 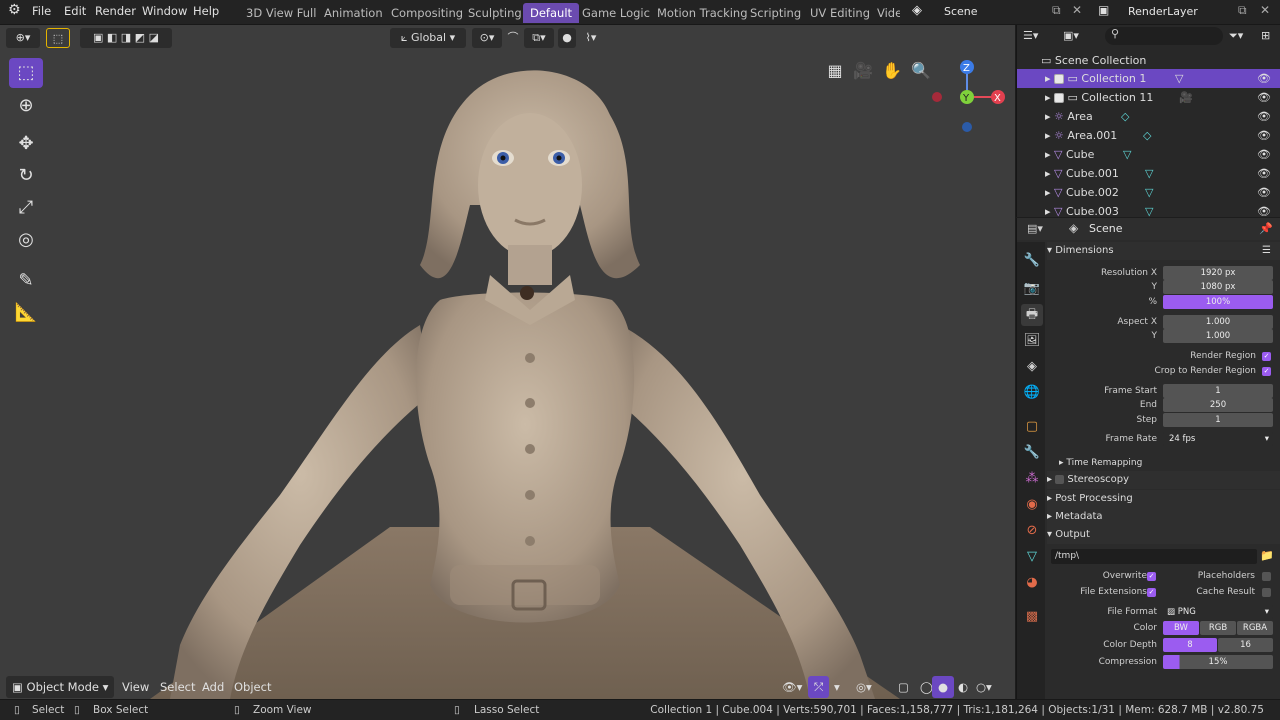 What do you see at coordinates (1060, 479) in the screenshot?
I see `stereoscopy-checkbox` at bounding box center [1060, 479].